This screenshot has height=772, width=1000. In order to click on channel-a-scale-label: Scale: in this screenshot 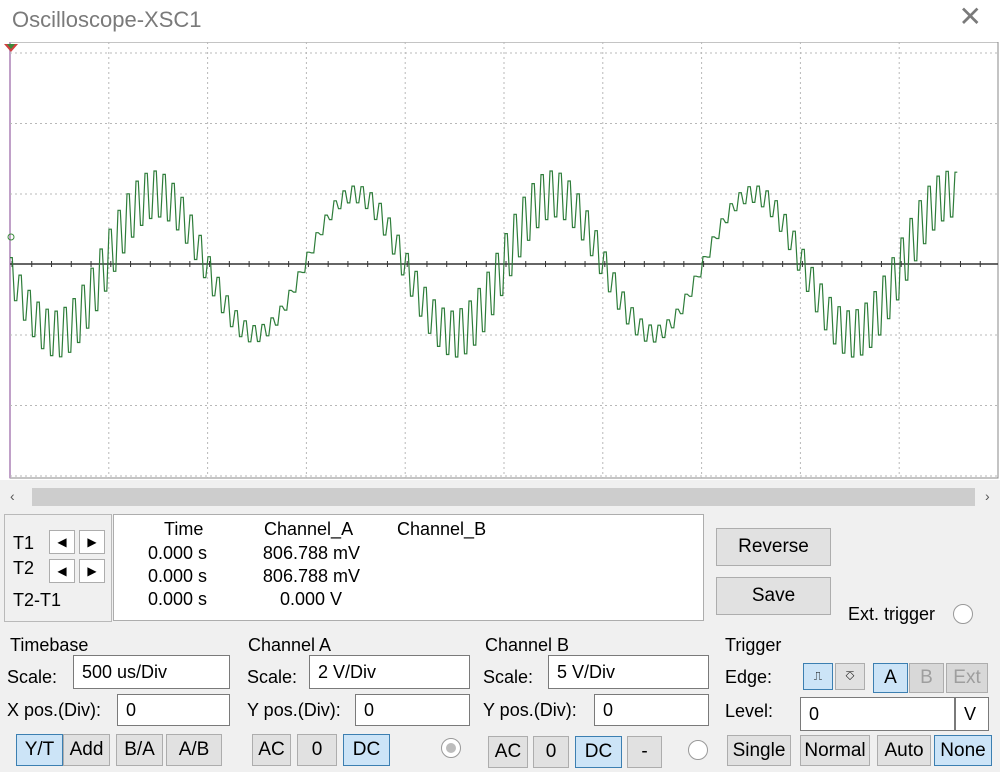, I will do `click(272, 677)`.